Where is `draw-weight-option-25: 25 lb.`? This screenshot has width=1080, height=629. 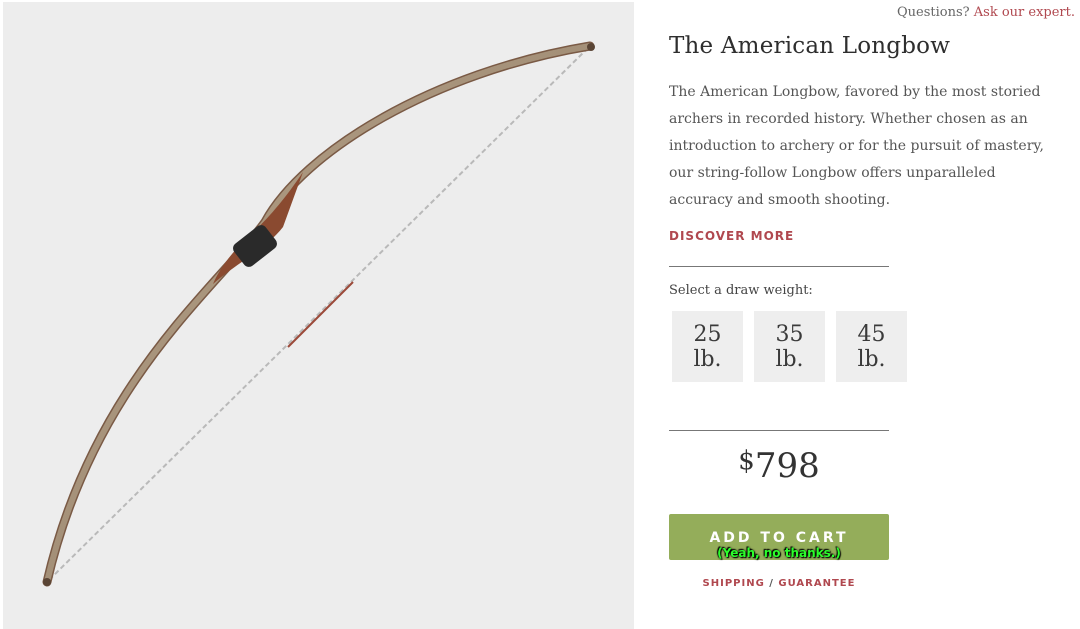 draw-weight-option-25: 25 lb. is located at coordinates (707, 346).